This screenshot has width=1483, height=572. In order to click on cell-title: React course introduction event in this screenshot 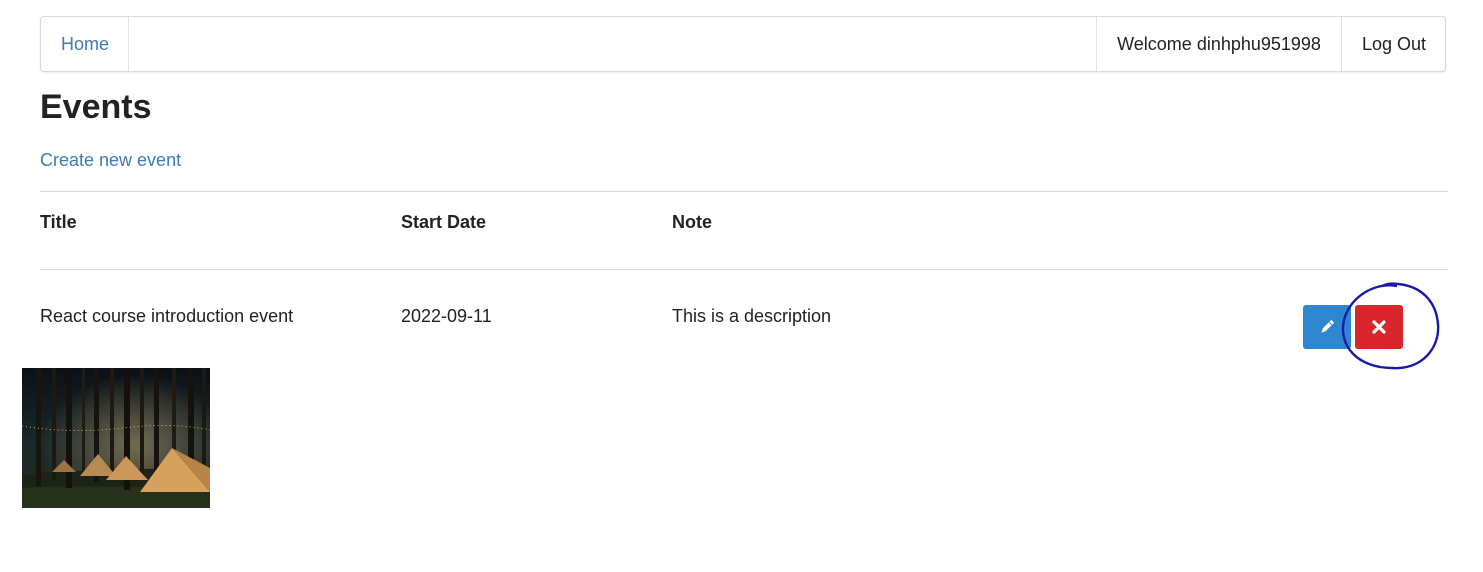, I will do `click(167, 316)`.